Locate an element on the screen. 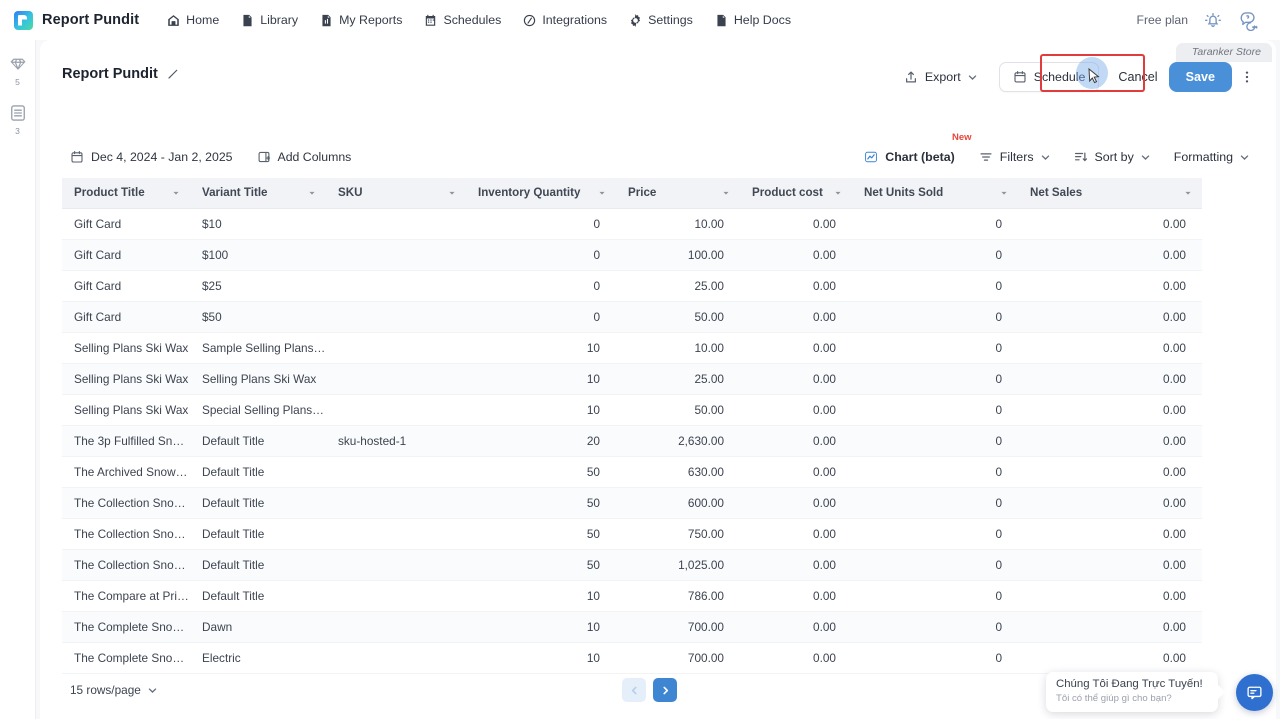 This screenshot has height=719, width=1280. brand: Report Pundit is located at coordinates (77, 20).